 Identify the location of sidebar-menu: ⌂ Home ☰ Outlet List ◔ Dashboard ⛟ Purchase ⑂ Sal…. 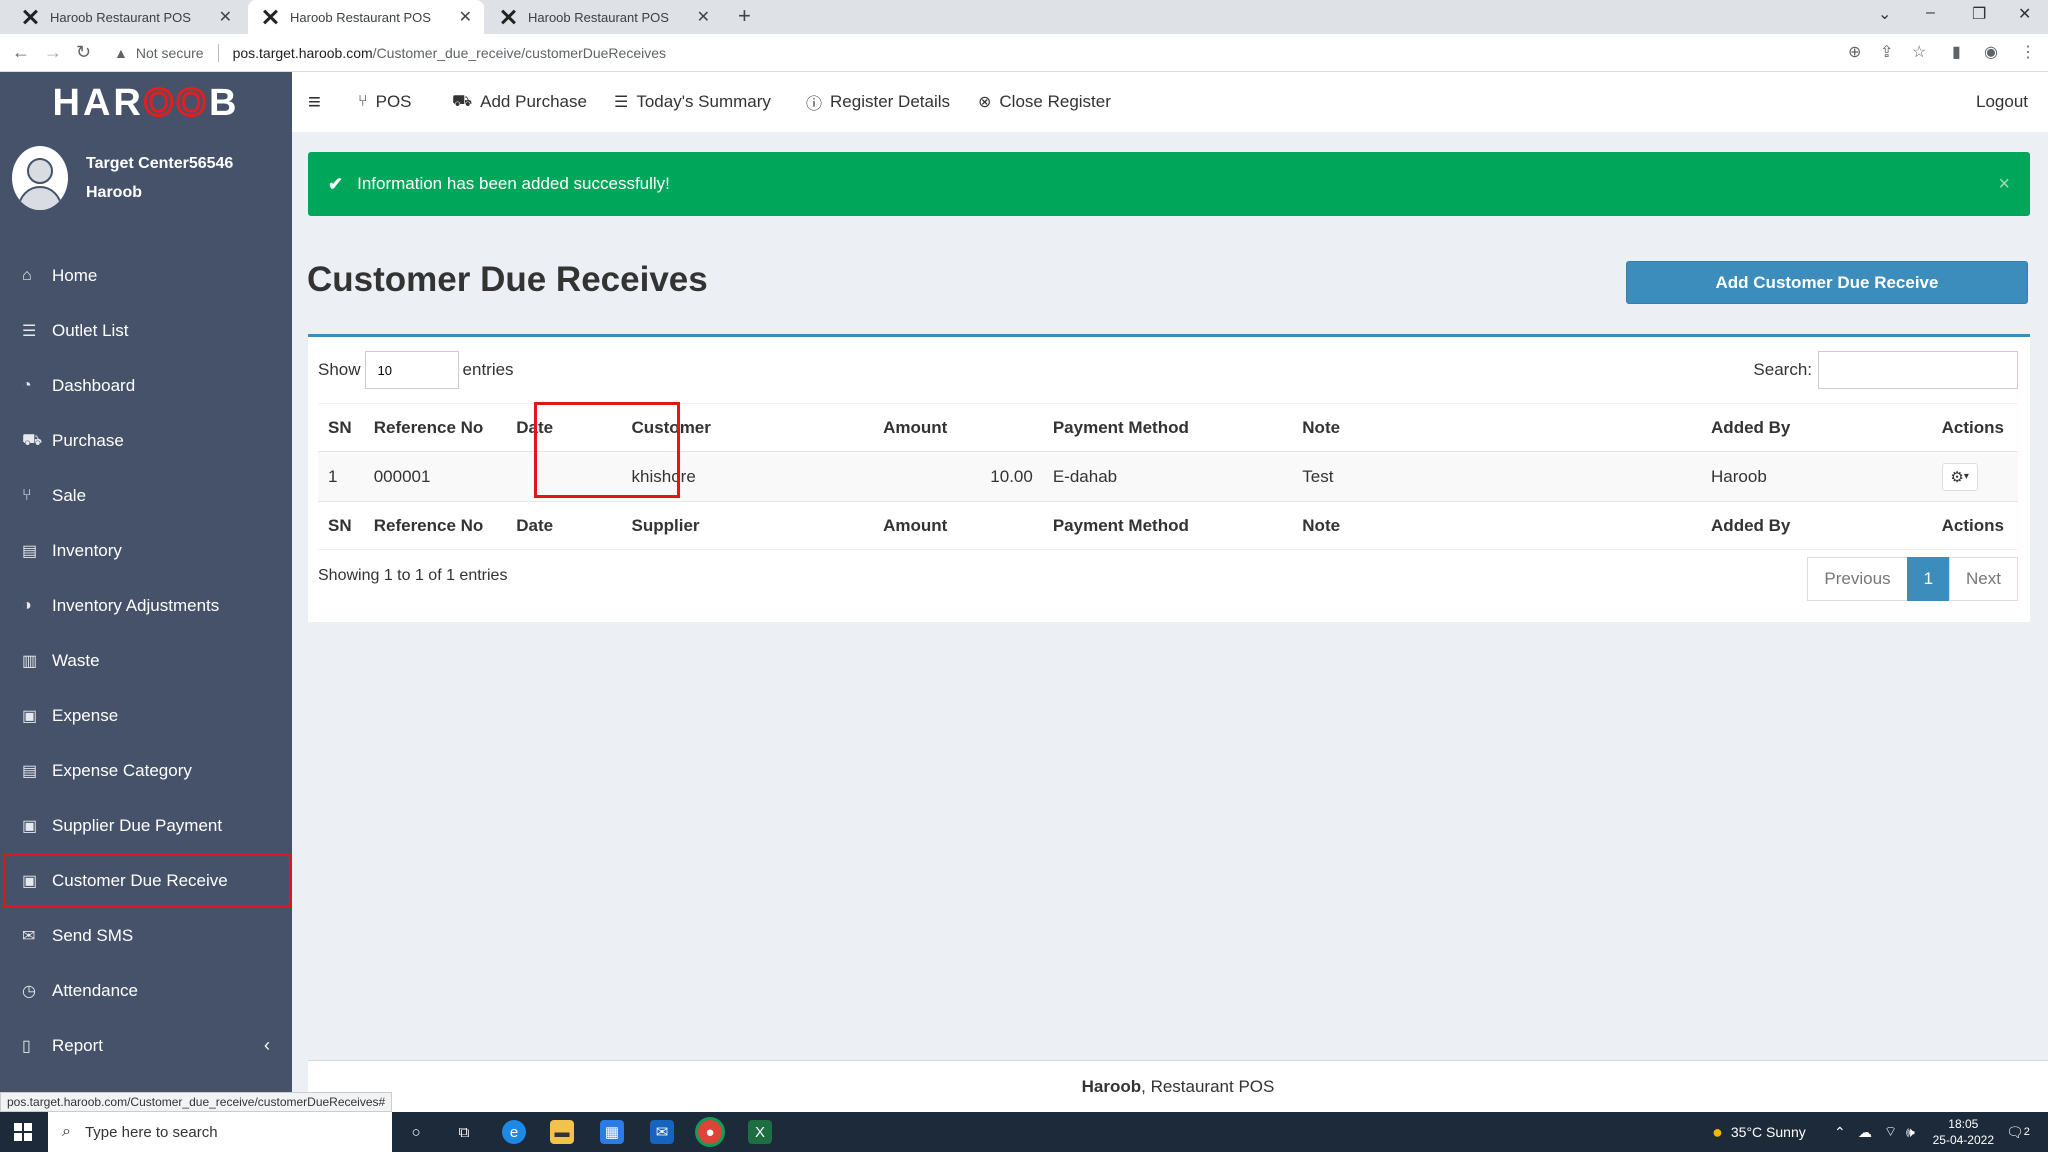
(146, 660).